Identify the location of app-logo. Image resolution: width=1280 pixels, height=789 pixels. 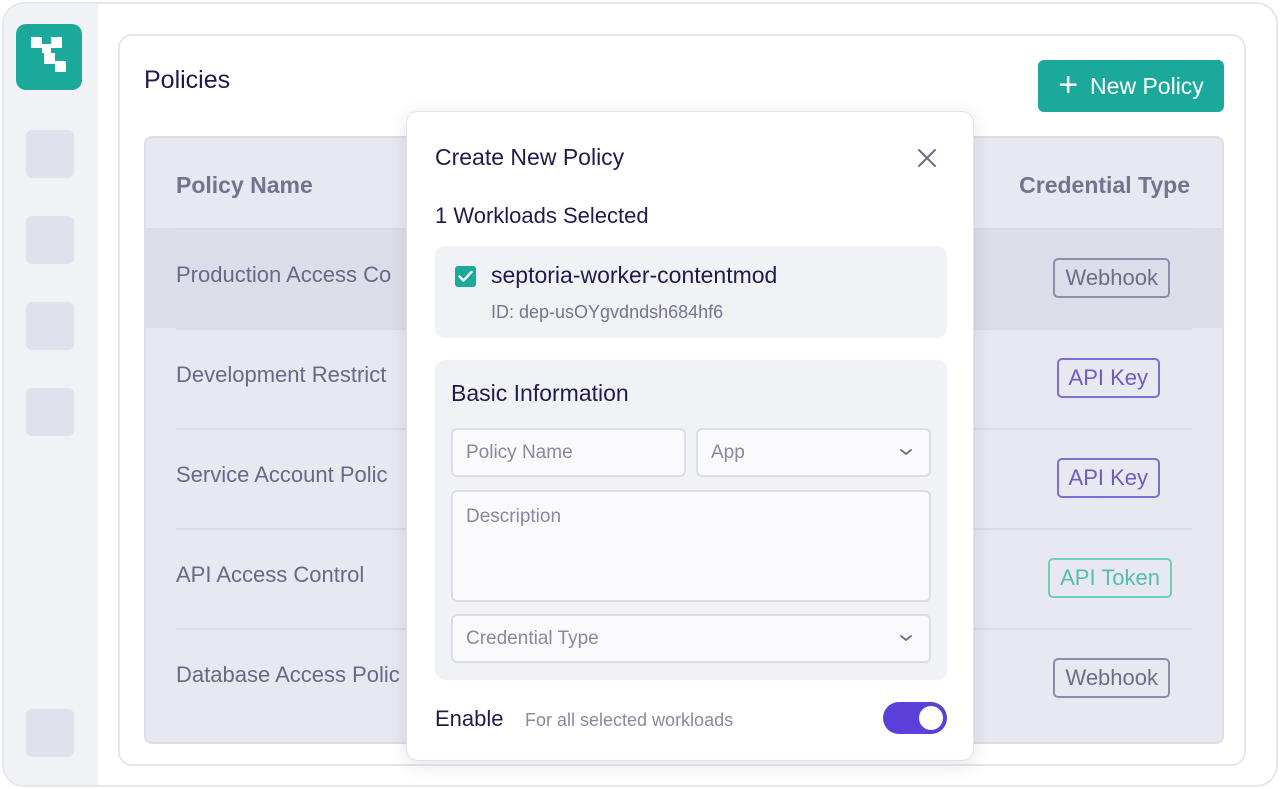
(49, 57).